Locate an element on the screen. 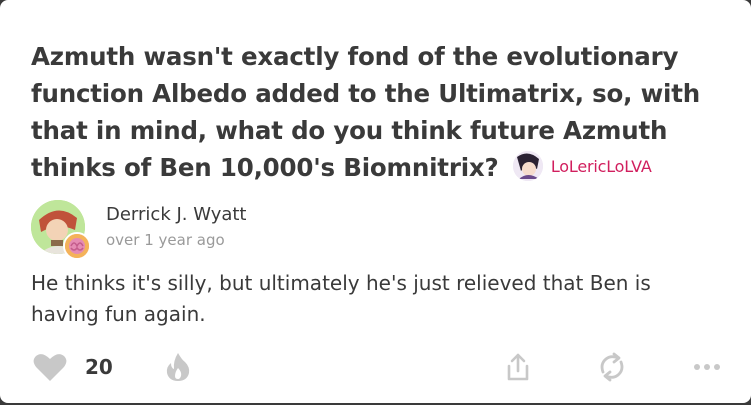 Image resolution: width=751 pixels, height=405 pixels. fire-button is located at coordinates (178, 367).